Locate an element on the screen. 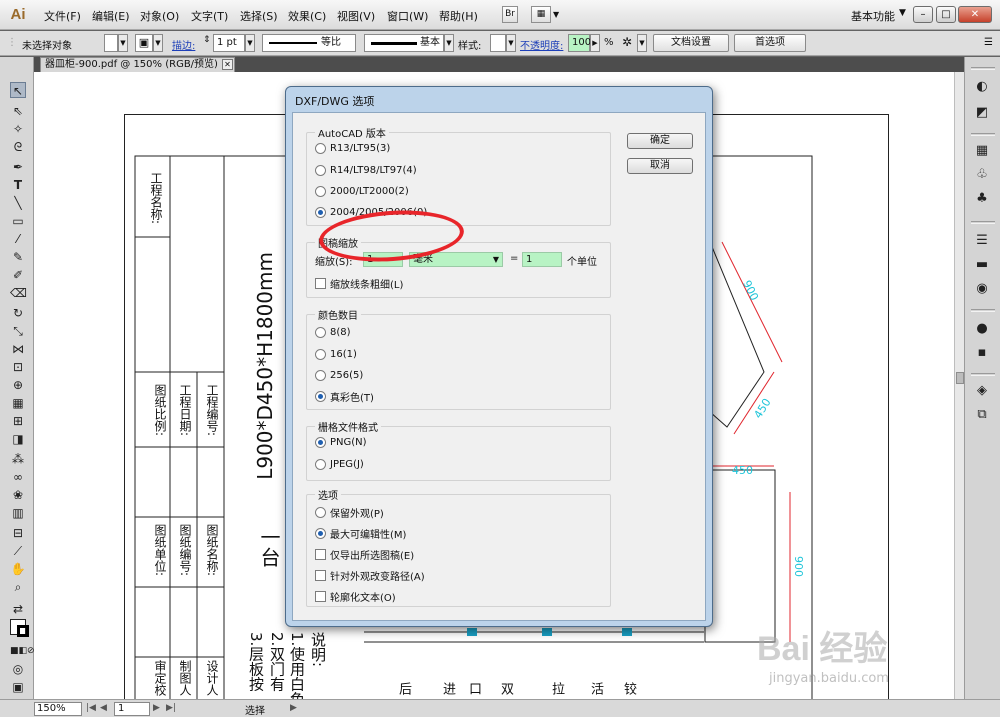 The height and width of the screenshot is (717, 1000). layers-panel-icon: ◈ is located at coordinates (982, 391).